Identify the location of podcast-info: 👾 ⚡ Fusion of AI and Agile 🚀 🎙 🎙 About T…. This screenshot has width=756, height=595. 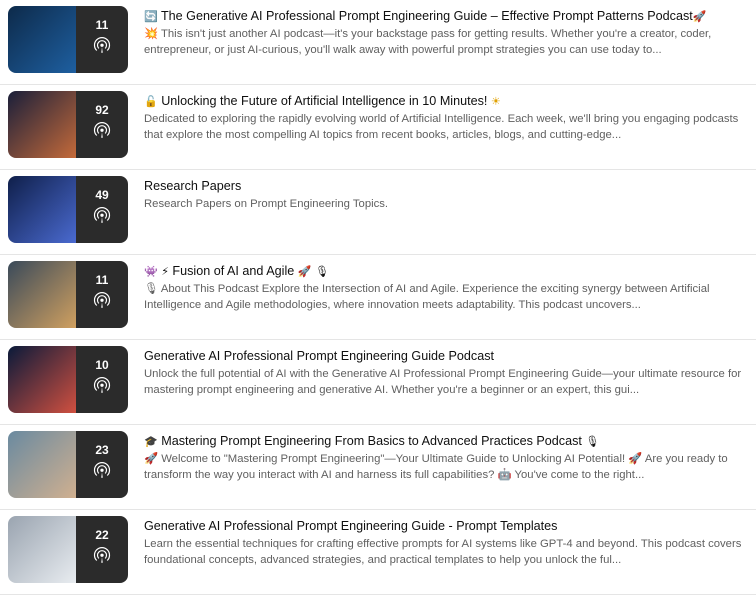
(446, 288).